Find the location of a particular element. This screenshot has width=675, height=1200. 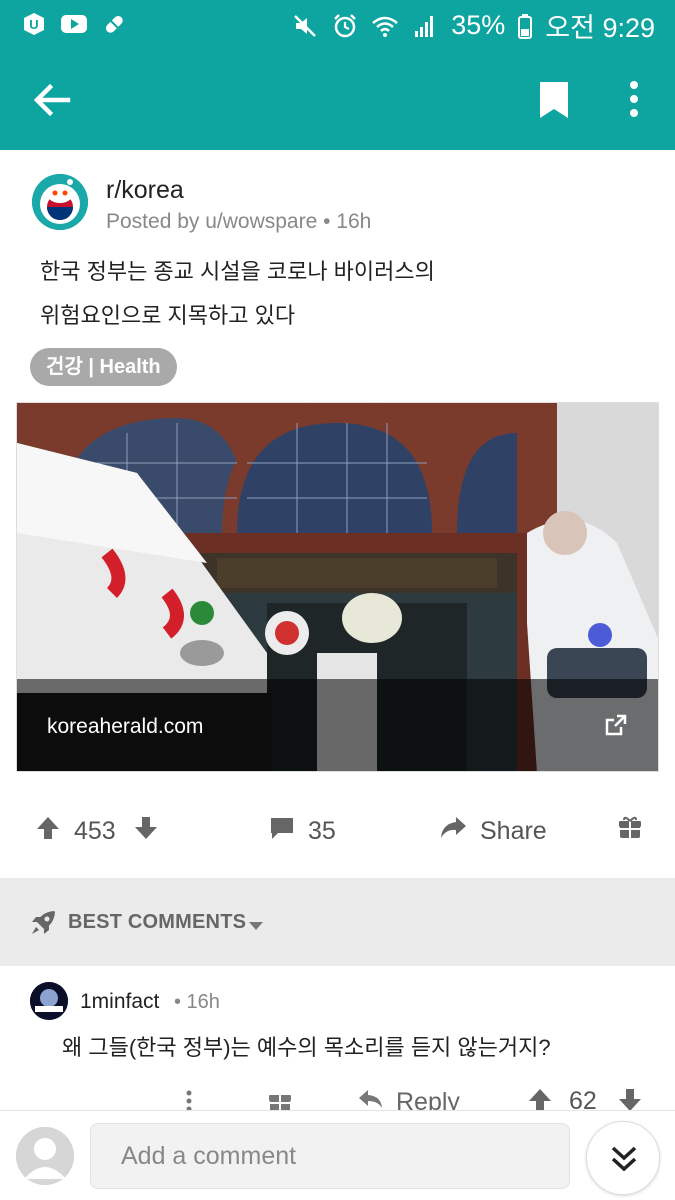

jump-to-next-button is located at coordinates (623, 1158).